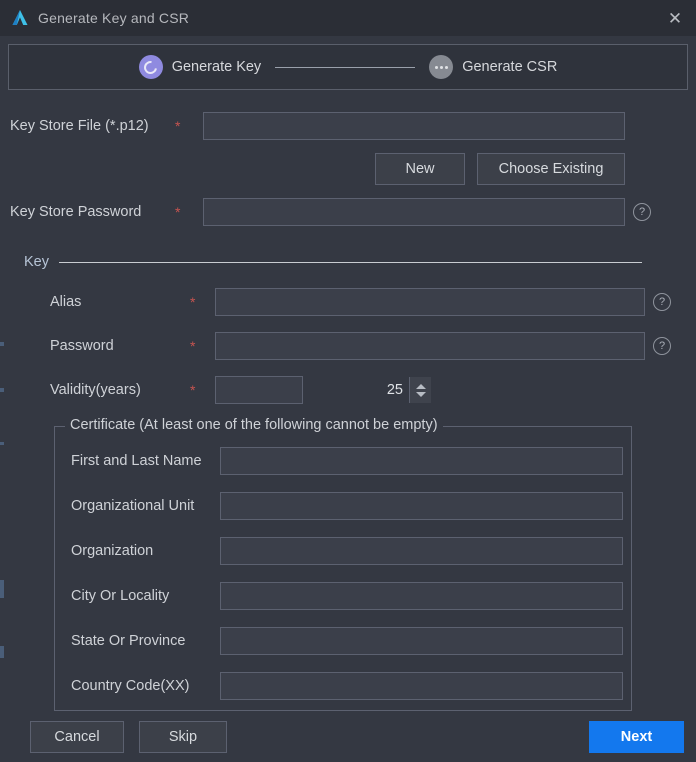 This screenshot has height=762, width=696. Describe the element at coordinates (133, 506) in the screenshot. I see `organizational-unit-label: Organizational Unit` at that location.